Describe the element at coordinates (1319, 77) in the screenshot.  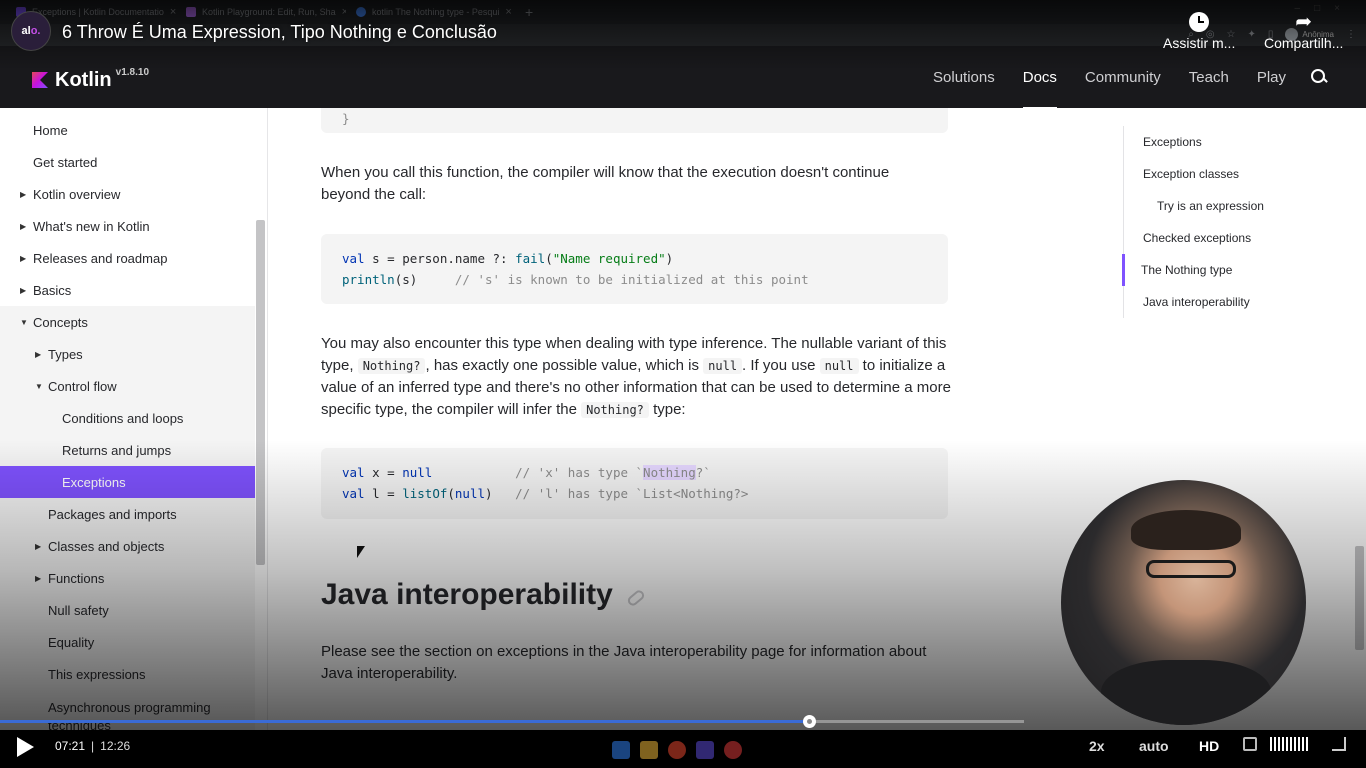
I see `search-icon` at that location.